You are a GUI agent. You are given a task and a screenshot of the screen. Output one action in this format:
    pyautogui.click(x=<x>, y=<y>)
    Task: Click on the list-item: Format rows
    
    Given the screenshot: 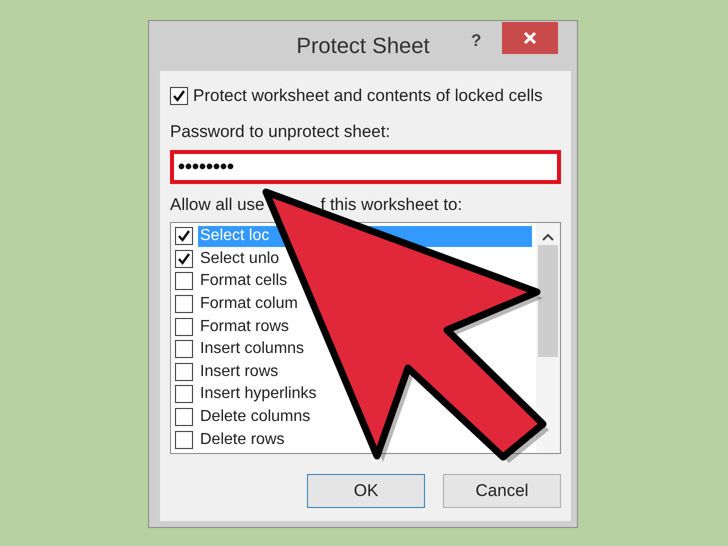 What is the action you would take?
    pyautogui.click(x=243, y=327)
    